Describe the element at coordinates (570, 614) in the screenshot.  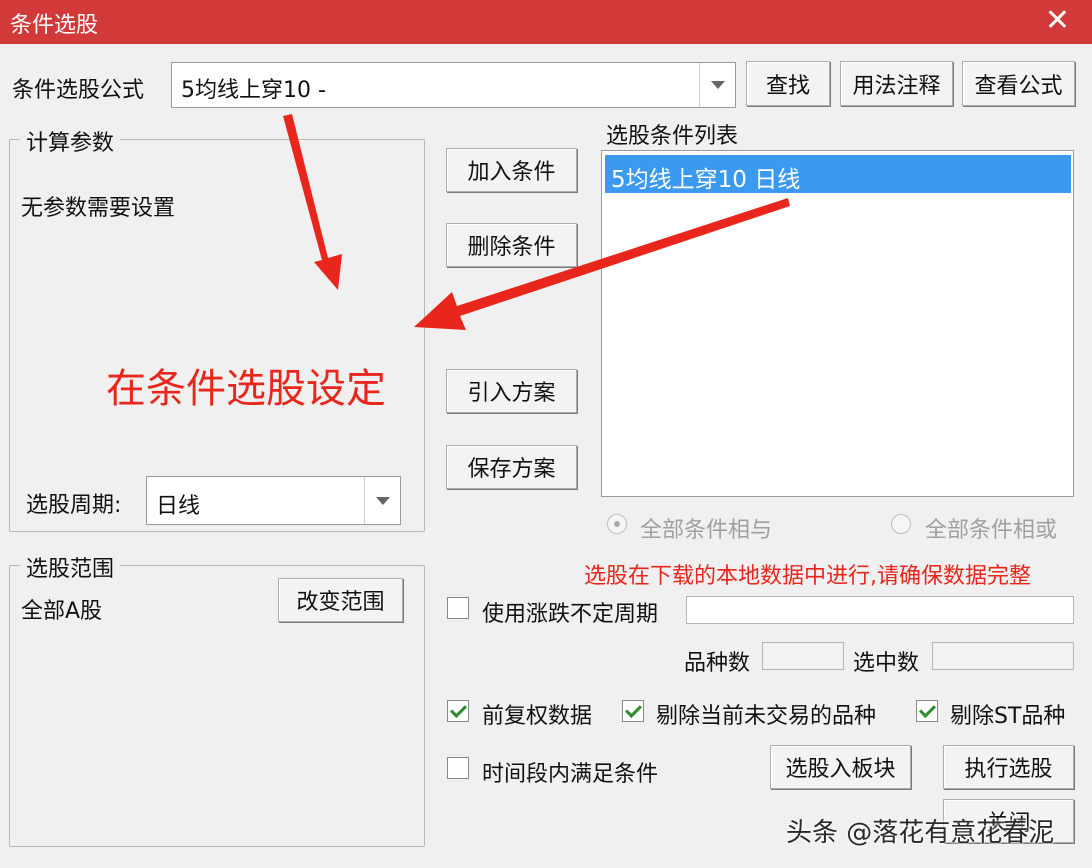
I see `use-uncertain-period-label: 使用涨跌不定周期` at that location.